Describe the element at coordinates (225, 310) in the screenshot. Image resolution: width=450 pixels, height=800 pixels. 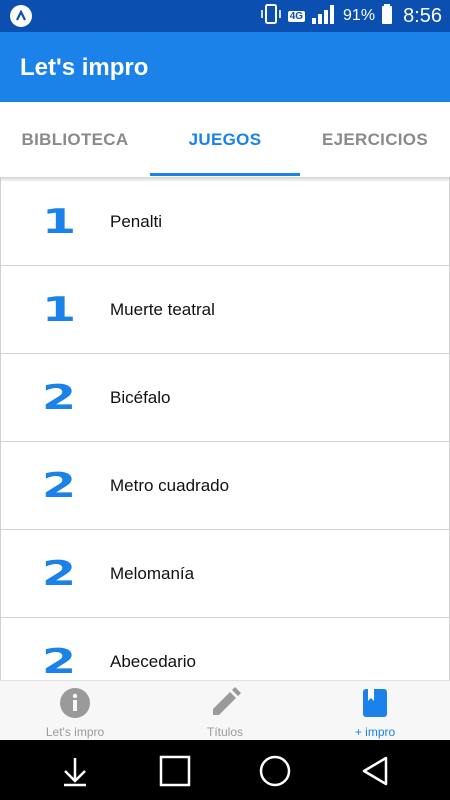
I see `list-item: 1 Muerte teatral` at that location.